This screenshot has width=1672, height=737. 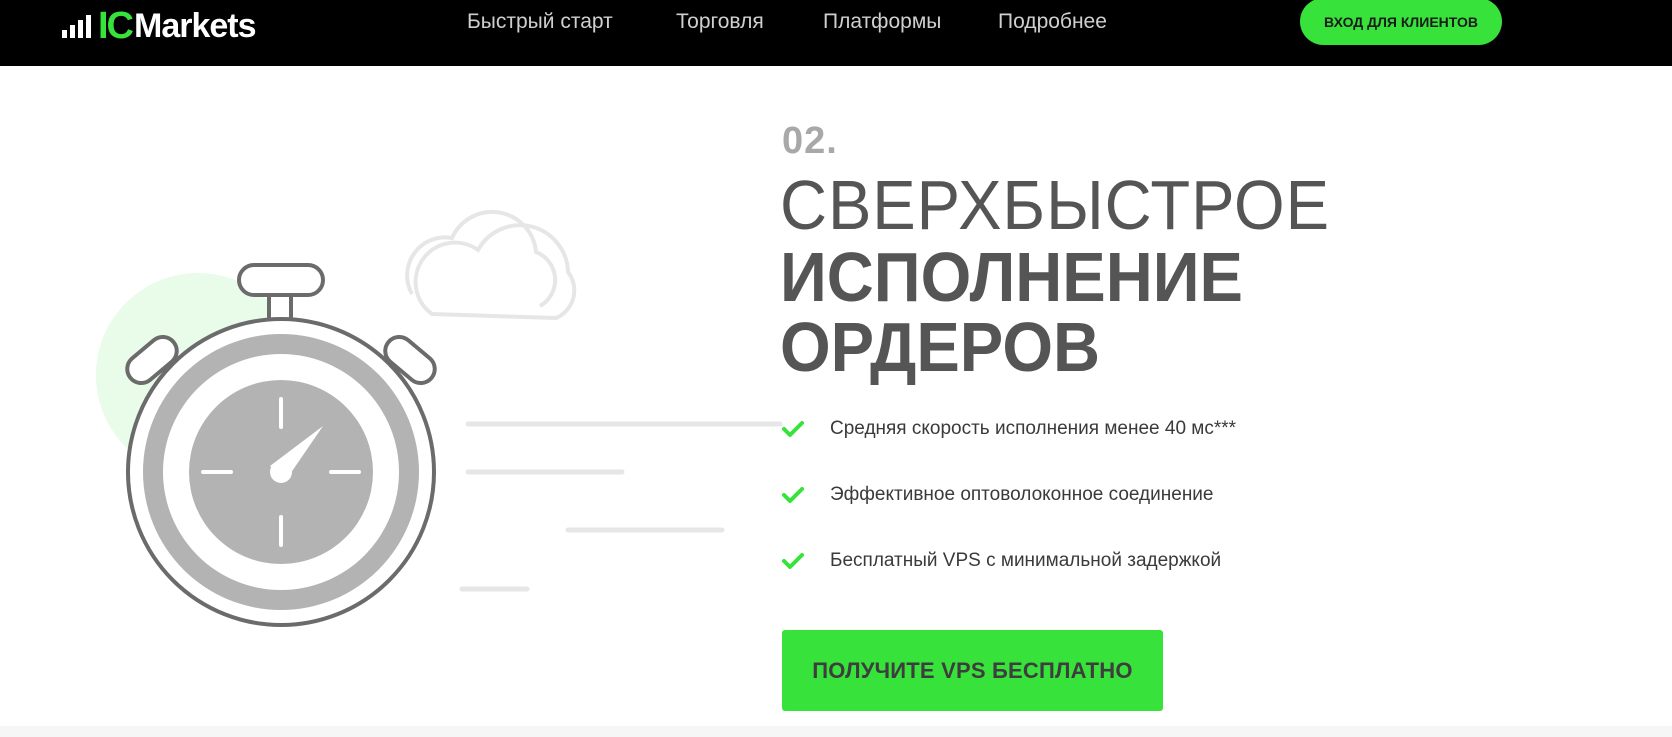 What do you see at coordinates (1026, 560) in the screenshot?
I see `feature-text: Бесплатный VPS с минимальной задержкой` at bounding box center [1026, 560].